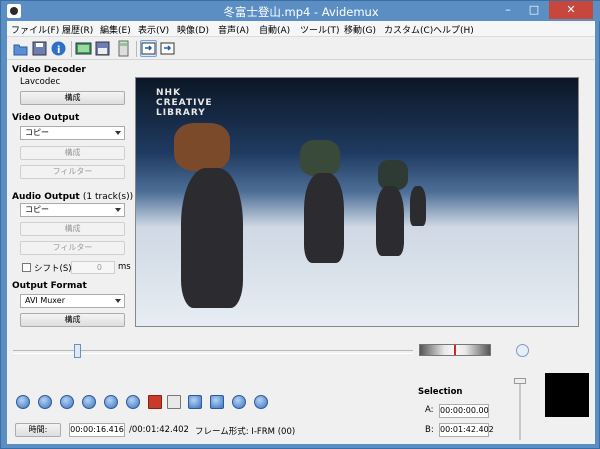 This screenshot has height=449, width=600. I want to click on jog-indicator, so click(455, 350).